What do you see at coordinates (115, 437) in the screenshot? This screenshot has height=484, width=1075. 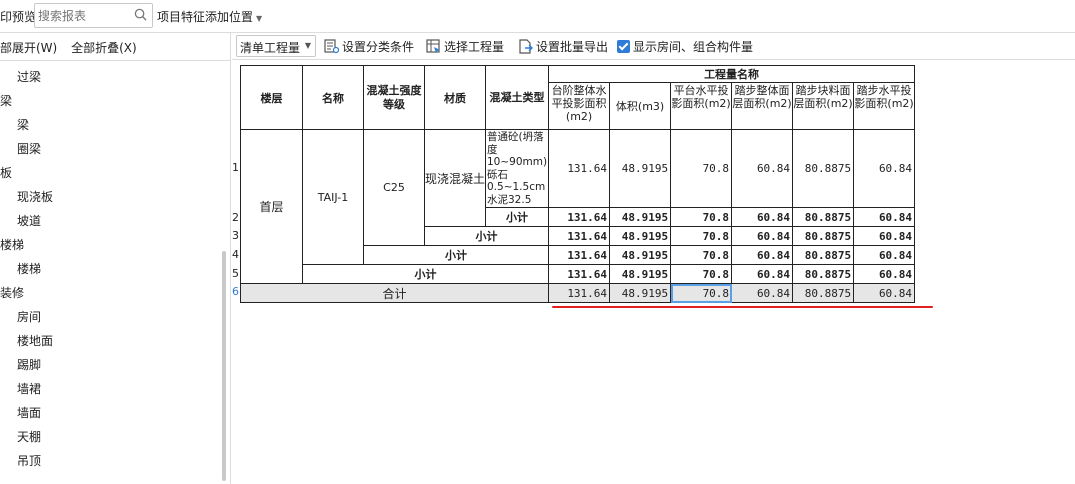 I see `tree-item: 天棚` at bounding box center [115, 437].